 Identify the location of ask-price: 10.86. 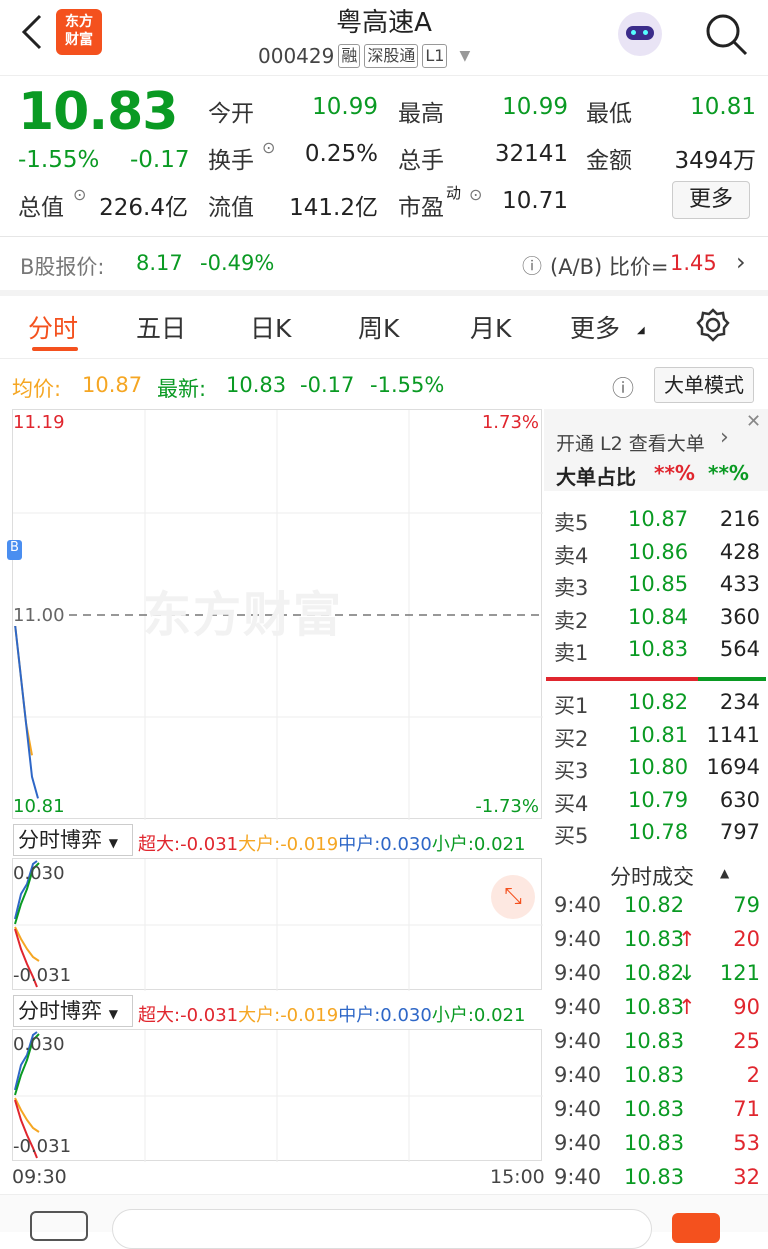
(658, 551).